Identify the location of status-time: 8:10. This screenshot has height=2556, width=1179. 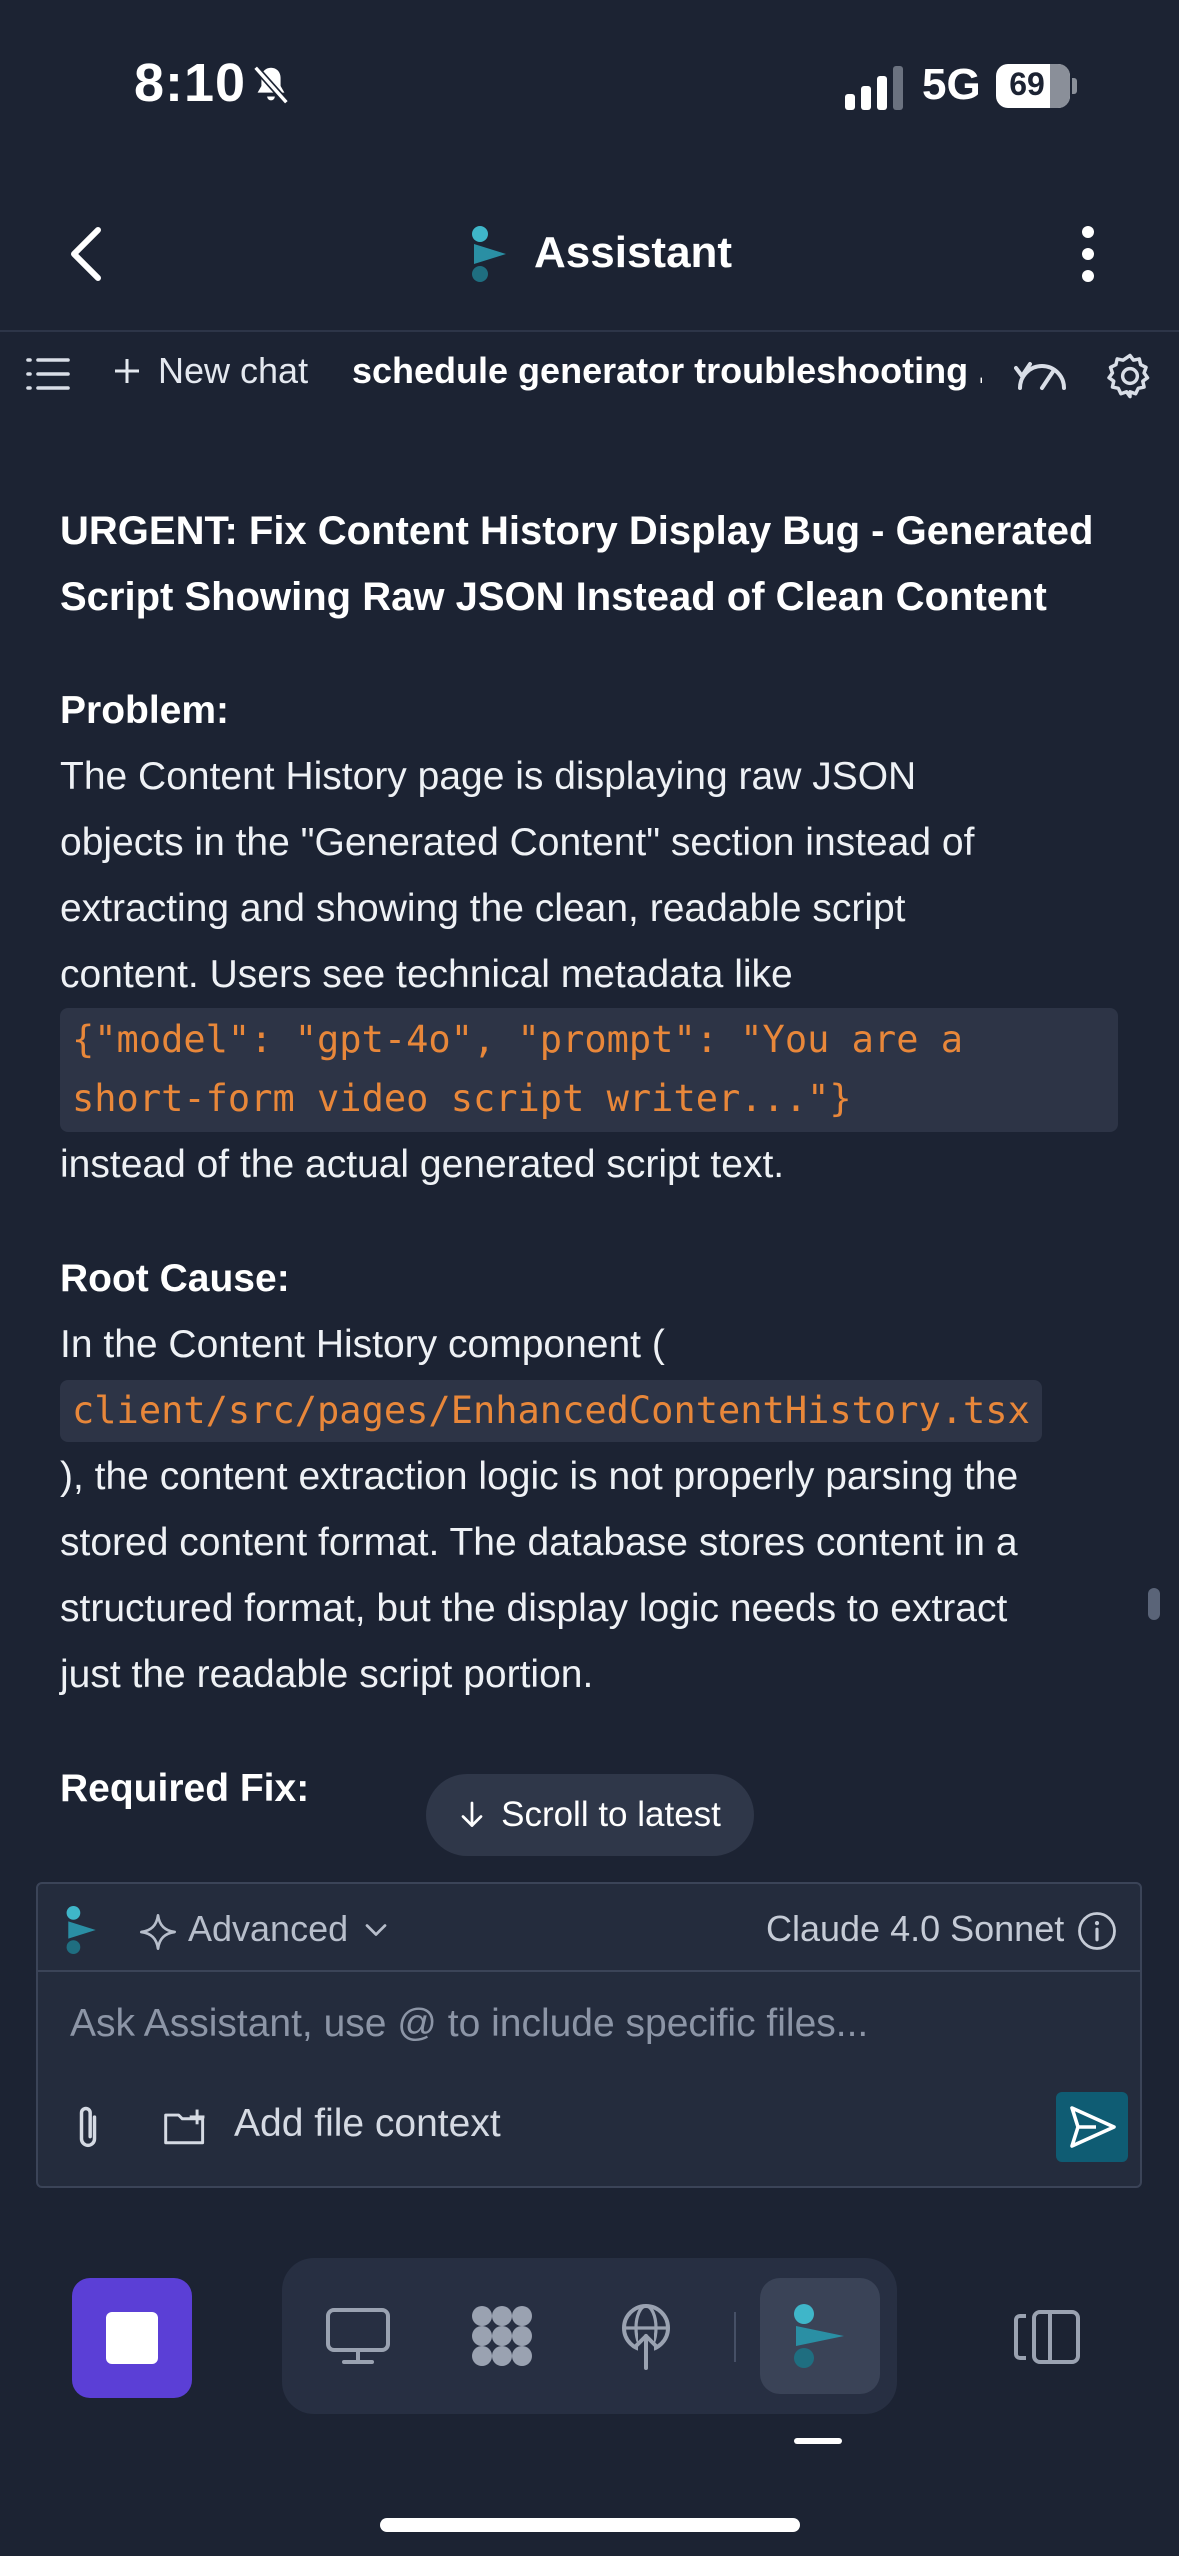
(190, 83).